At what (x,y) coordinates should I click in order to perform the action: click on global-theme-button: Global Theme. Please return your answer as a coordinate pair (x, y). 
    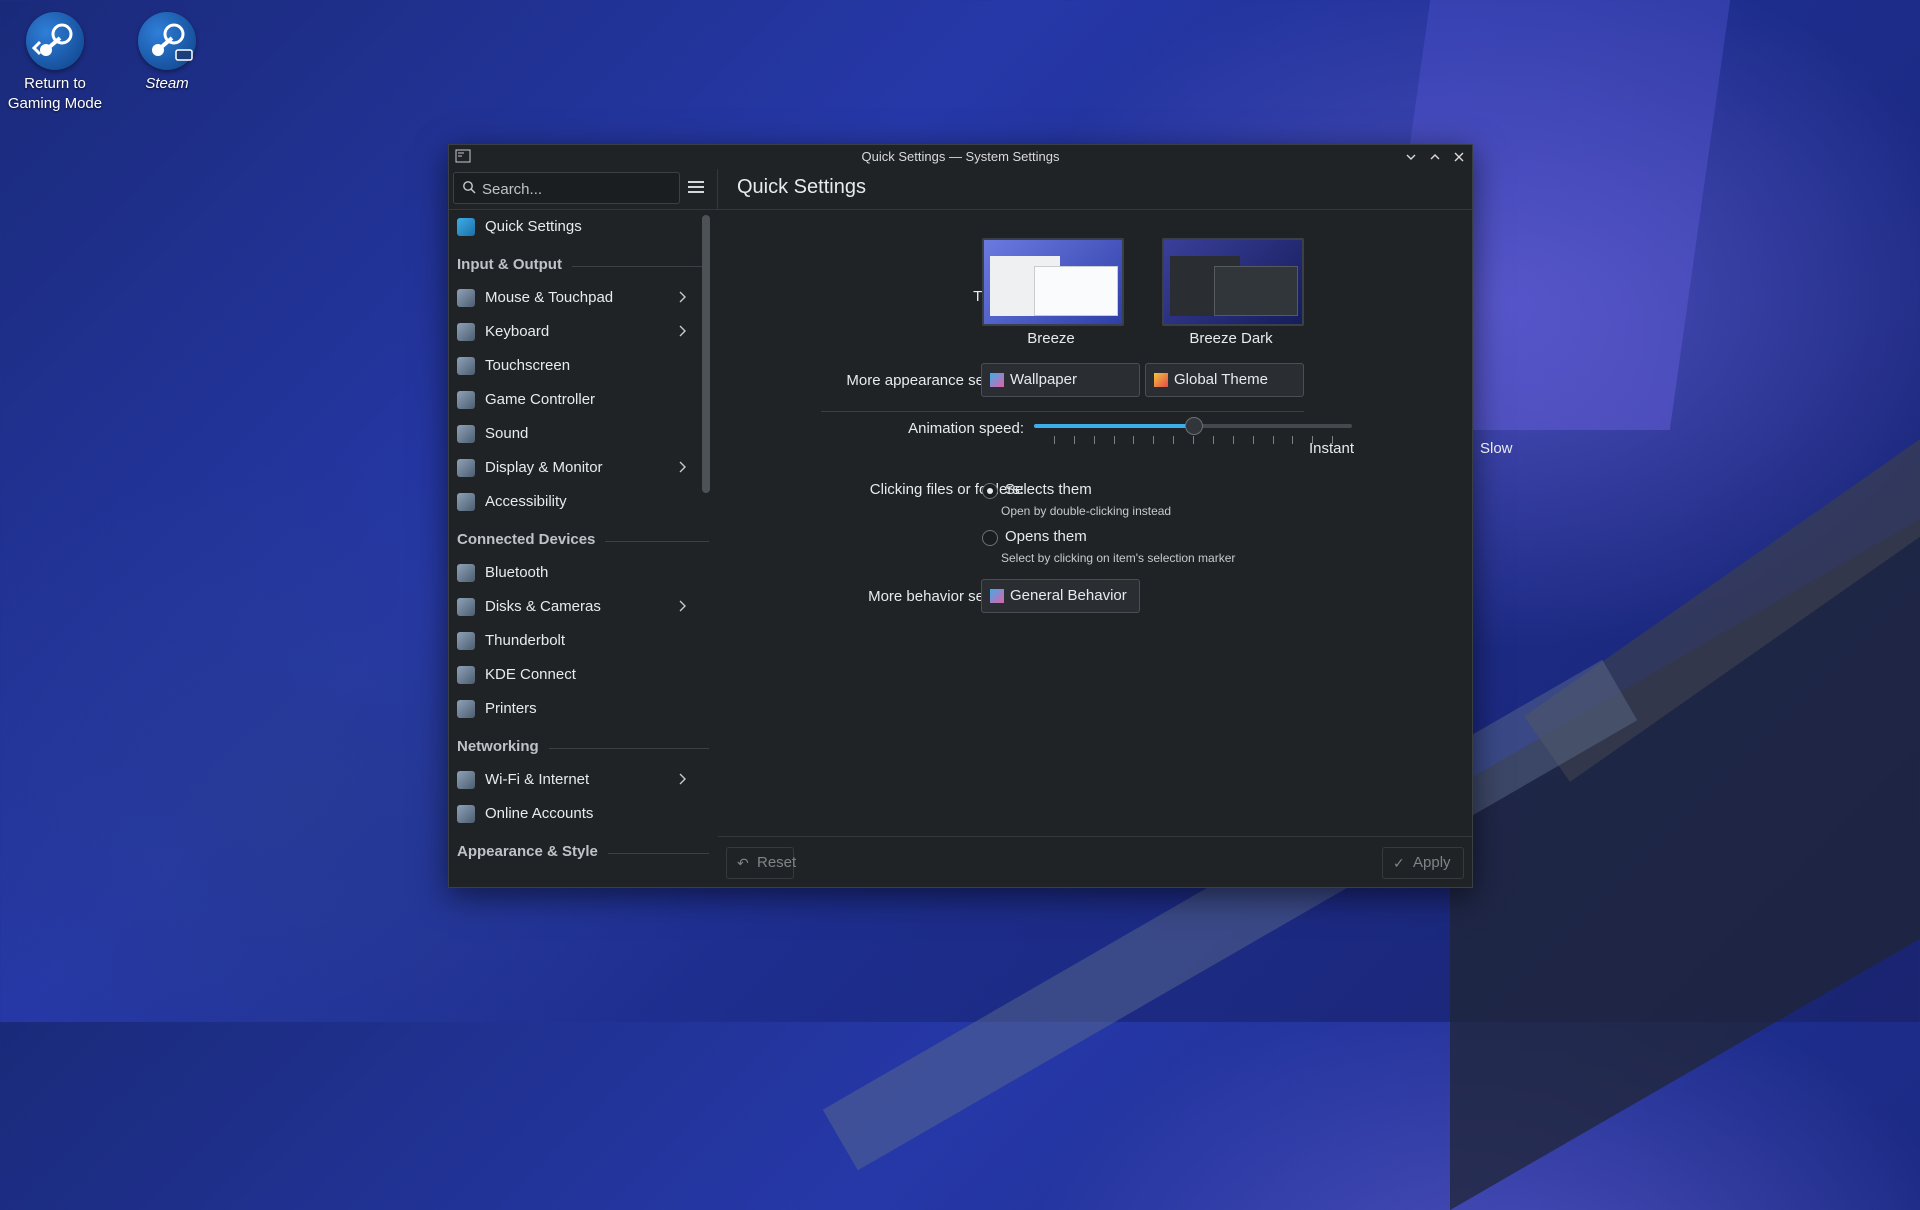
    Looking at the image, I should click on (1224, 380).